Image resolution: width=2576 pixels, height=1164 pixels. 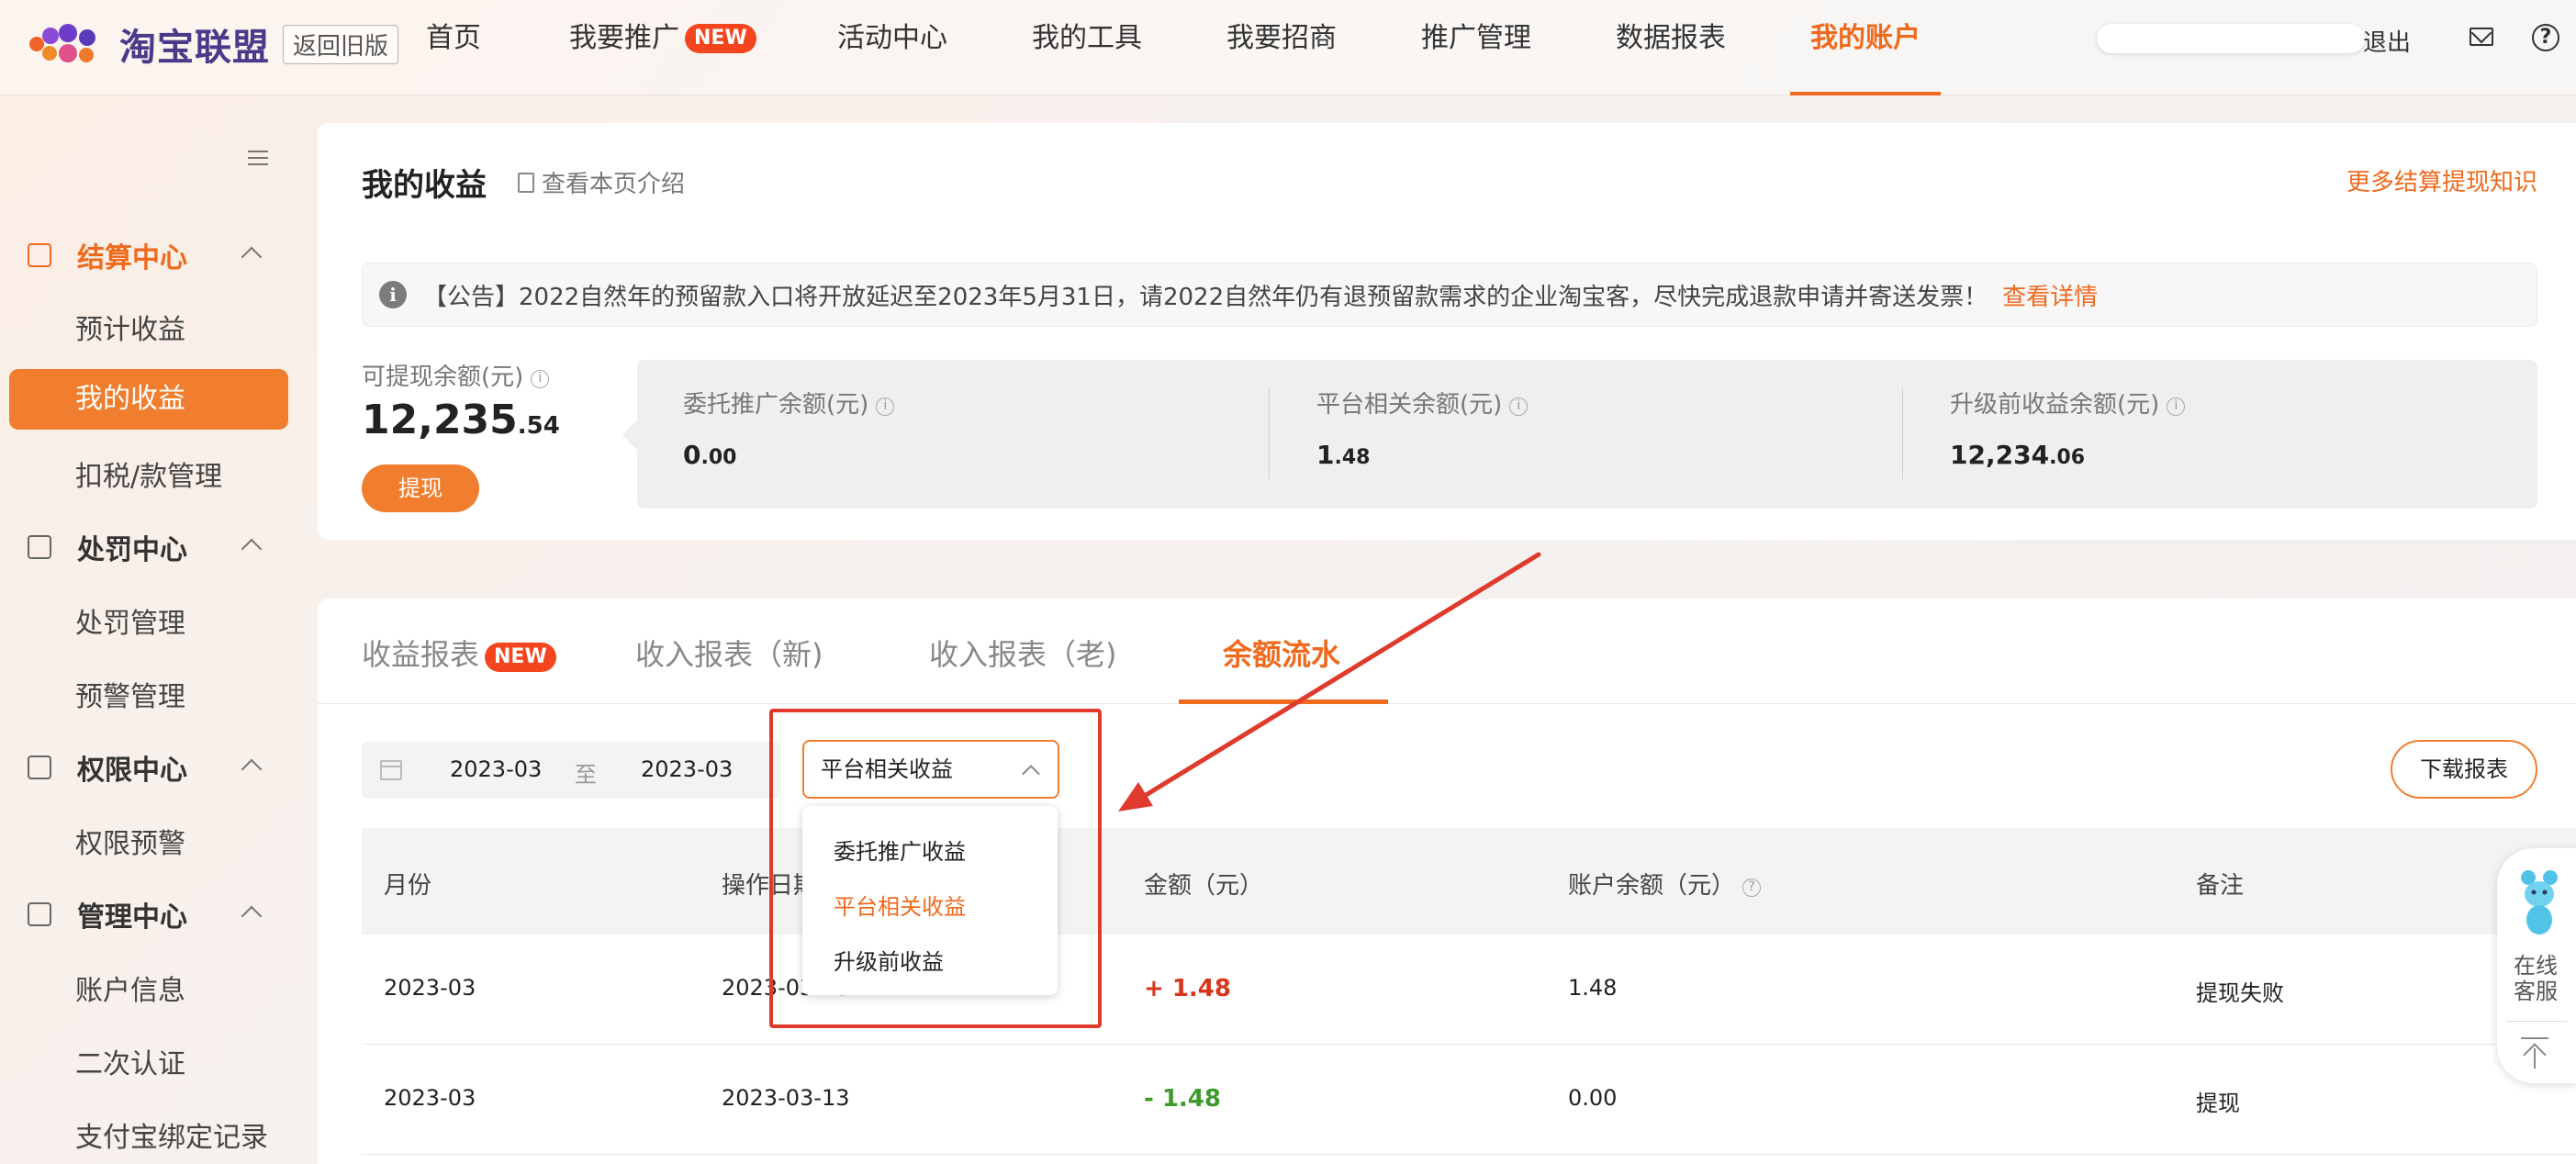 I want to click on cell-note: 提现, so click(x=2218, y=1103).